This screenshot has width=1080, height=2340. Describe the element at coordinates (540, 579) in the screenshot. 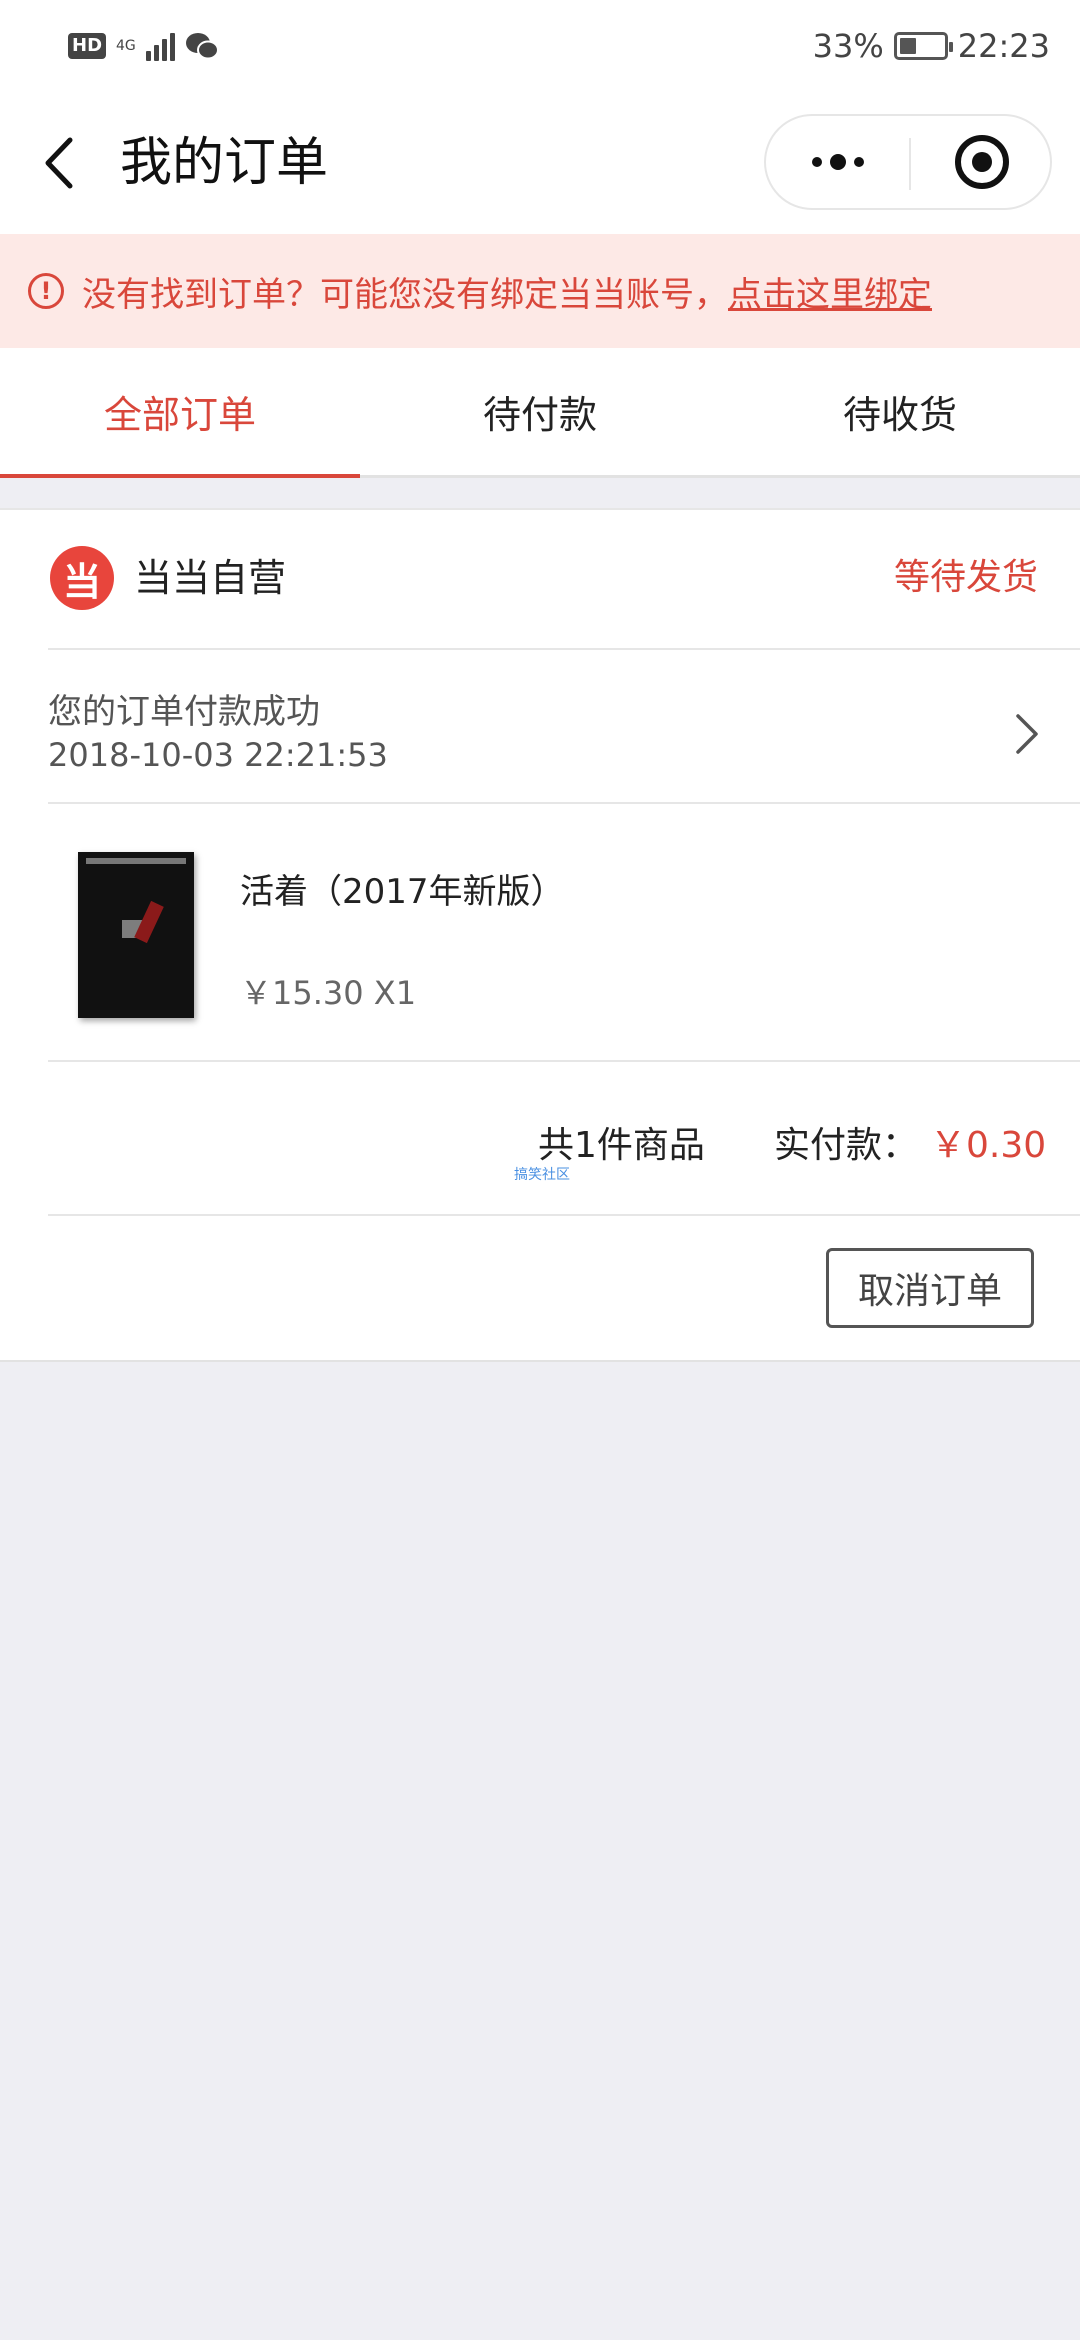

I see `order-card-header: 当 当当自营 等待发货` at that location.